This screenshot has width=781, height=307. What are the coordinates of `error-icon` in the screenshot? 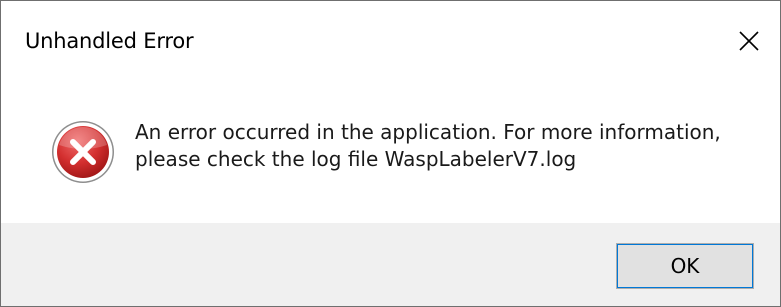 It's located at (83, 152).